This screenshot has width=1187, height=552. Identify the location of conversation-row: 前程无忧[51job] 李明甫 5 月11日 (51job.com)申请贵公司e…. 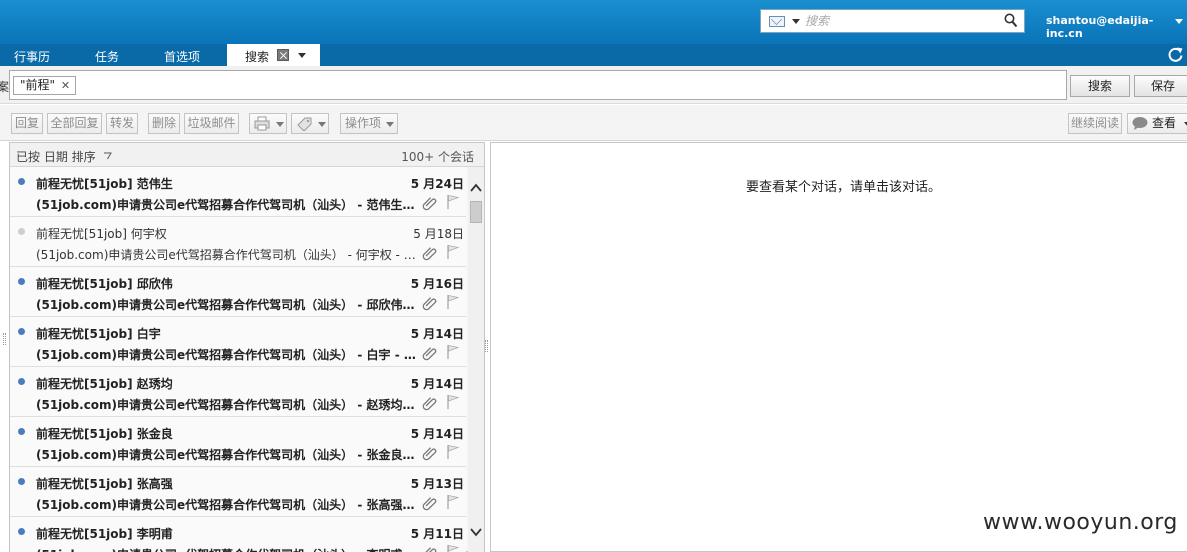
(238, 534).